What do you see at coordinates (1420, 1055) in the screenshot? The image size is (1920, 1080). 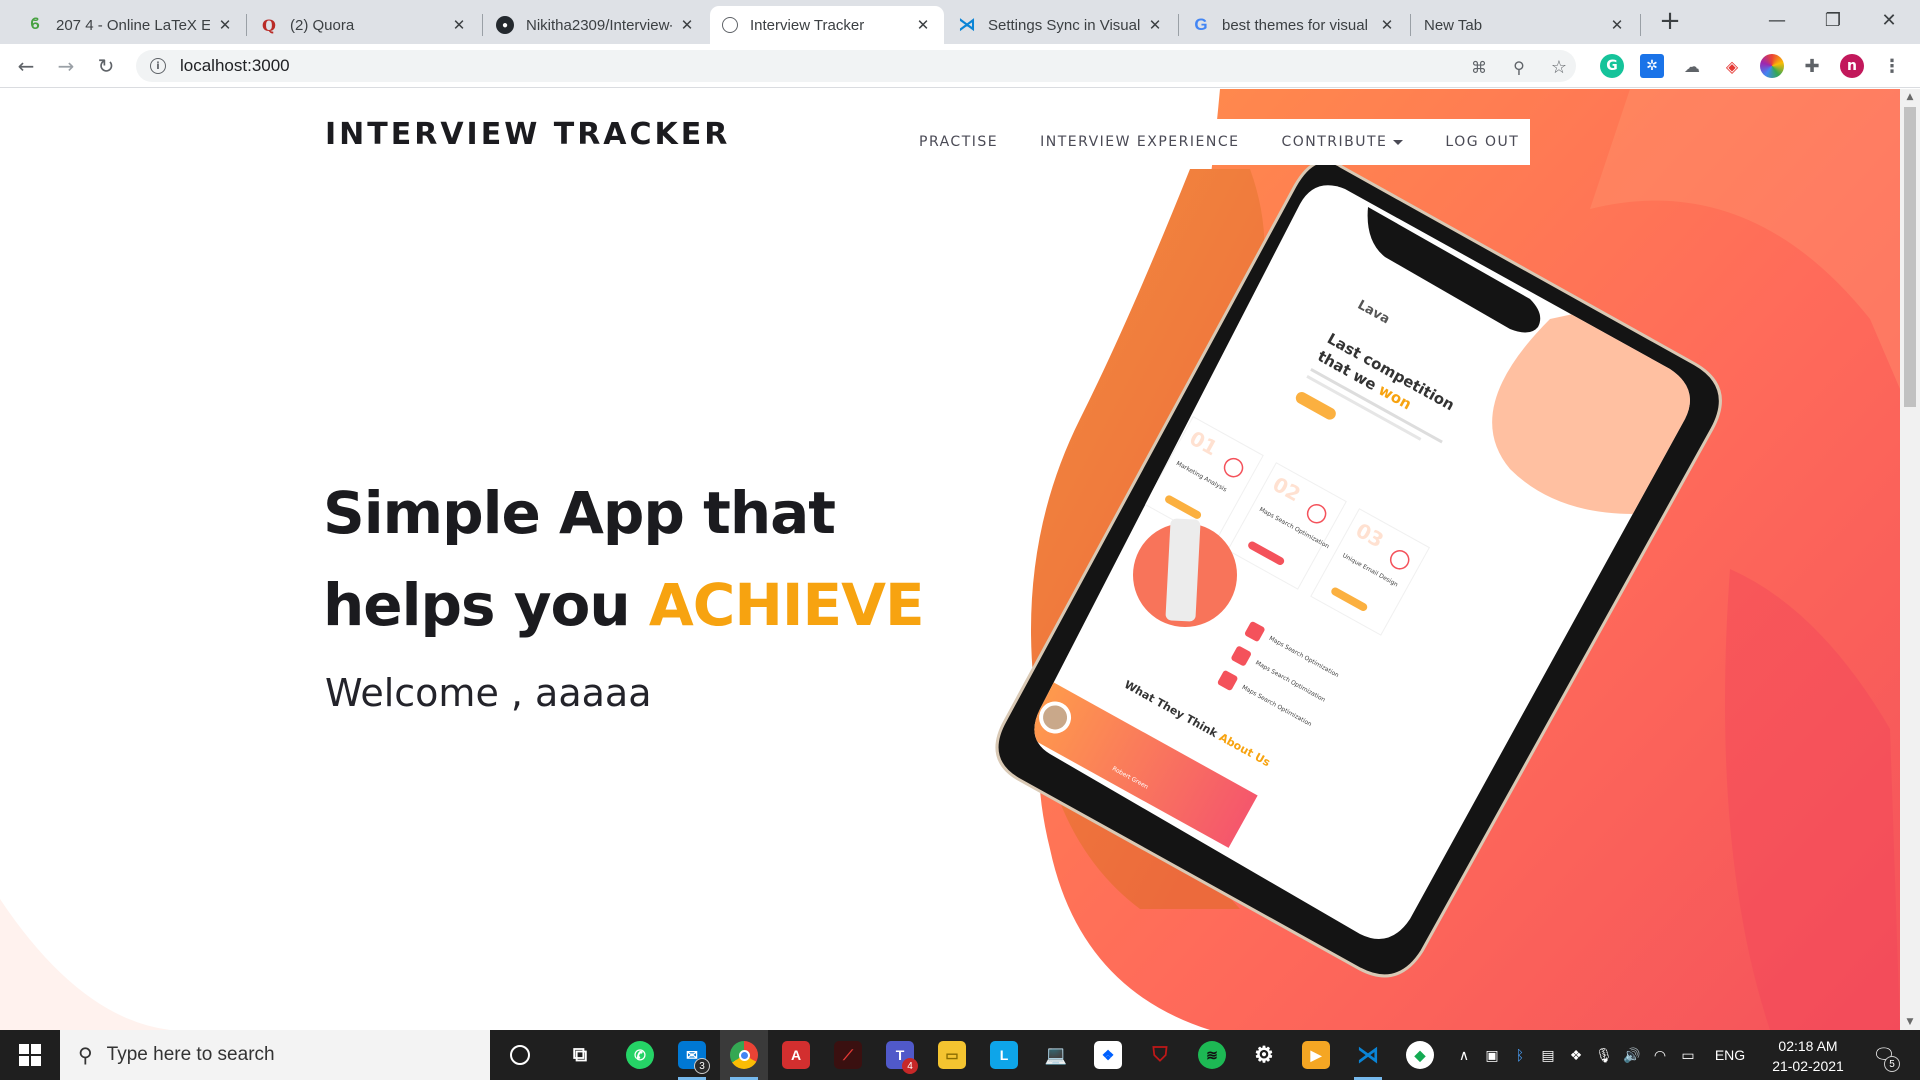 I see `mongodb-icon: ◆` at bounding box center [1420, 1055].